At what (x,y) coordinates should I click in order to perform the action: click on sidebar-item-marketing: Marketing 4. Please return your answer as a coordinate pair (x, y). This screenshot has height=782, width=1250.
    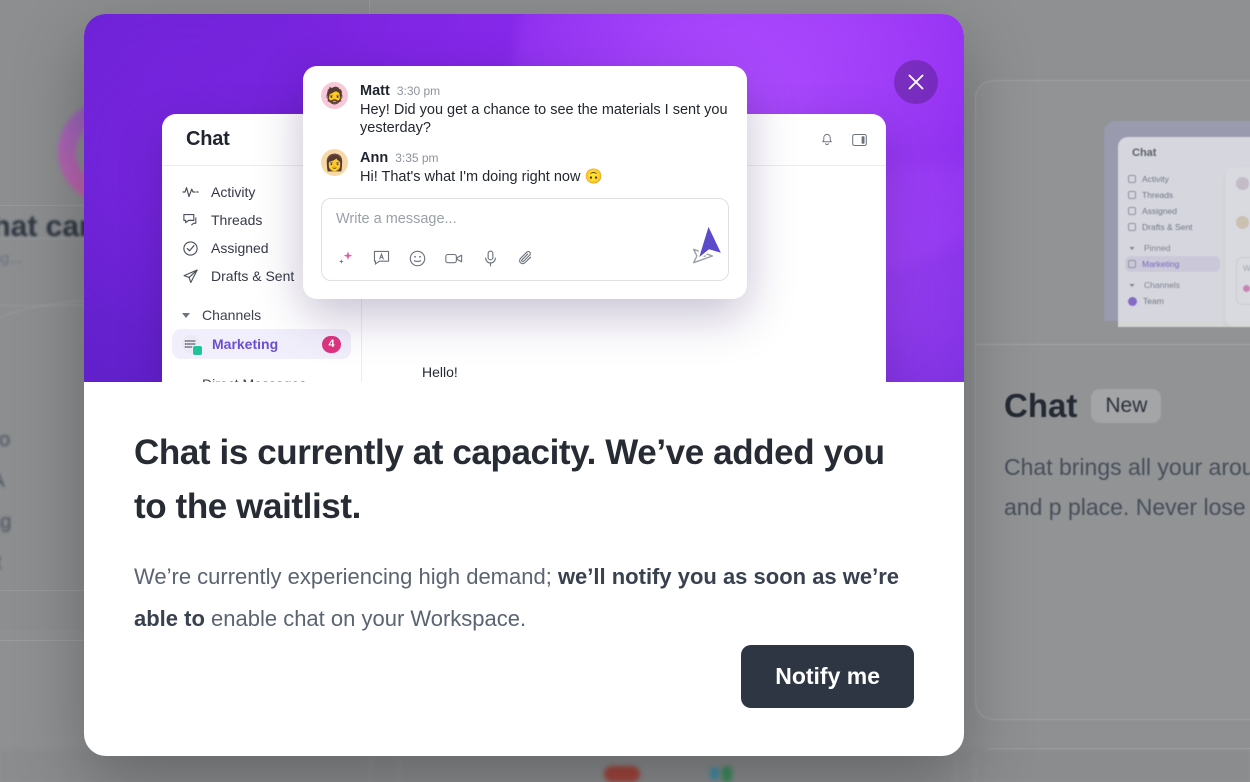
    Looking at the image, I should click on (261, 344).